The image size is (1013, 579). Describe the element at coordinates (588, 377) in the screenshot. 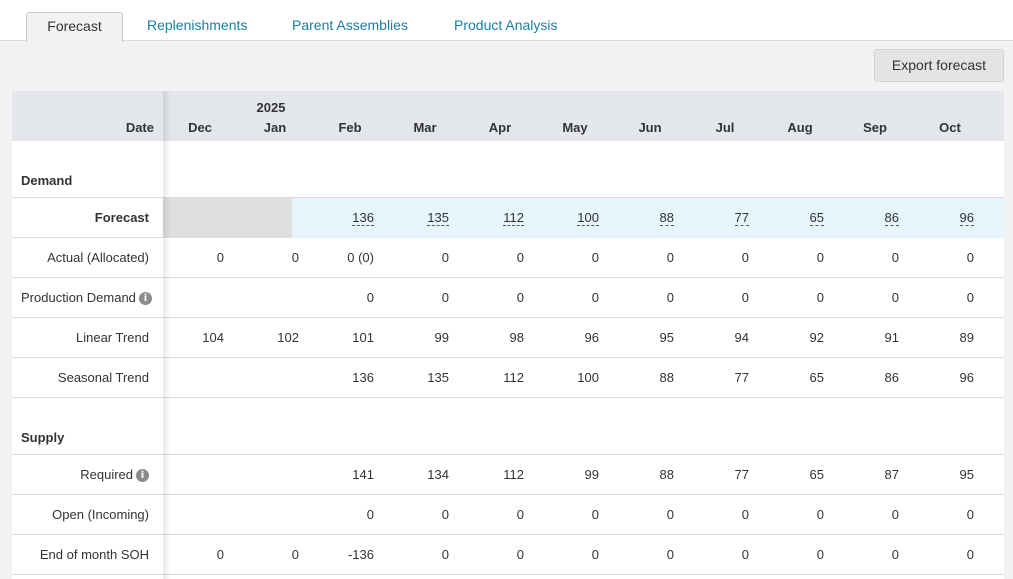

I see `cell-seasonal-trend-5: 100` at that location.